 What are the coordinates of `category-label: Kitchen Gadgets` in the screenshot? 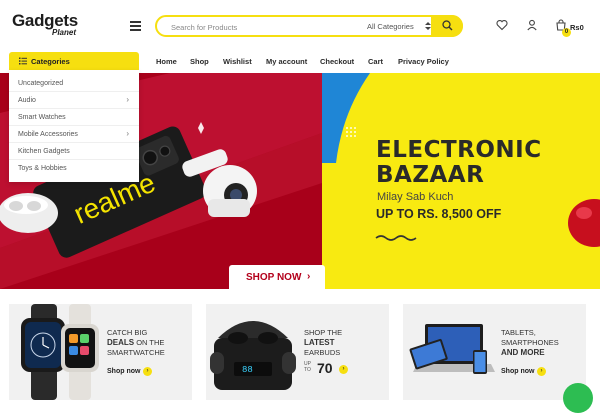 It's located at (44, 151).